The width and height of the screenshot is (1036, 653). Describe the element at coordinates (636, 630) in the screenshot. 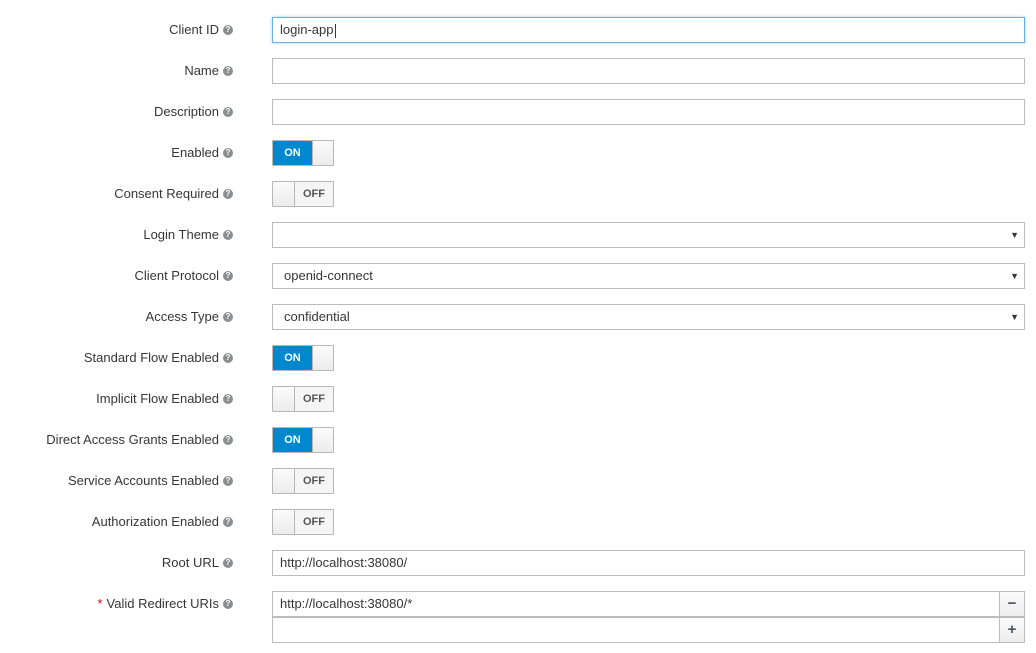

I see `new-redirect-uri-input` at that location.